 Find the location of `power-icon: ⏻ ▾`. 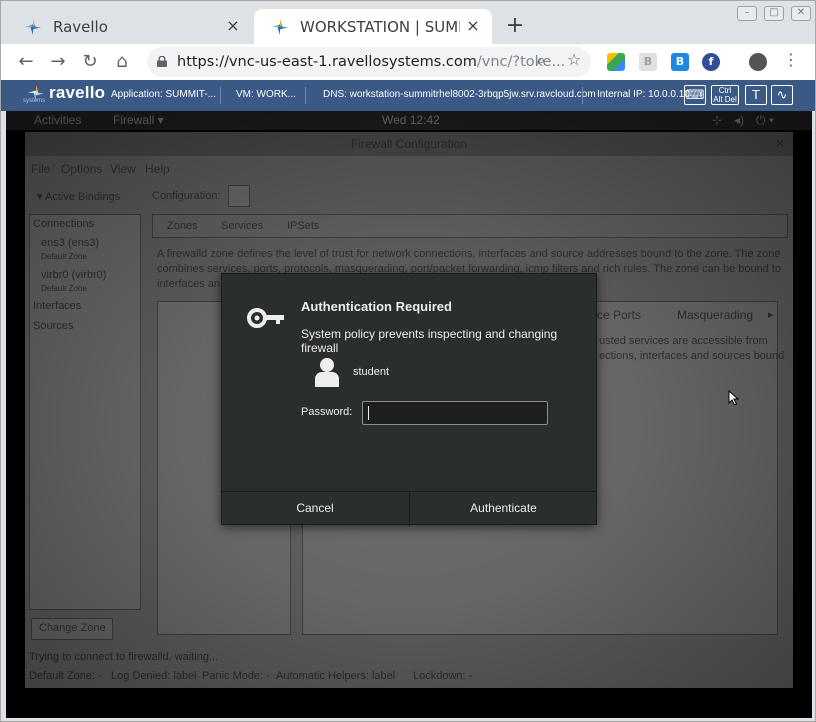

power-icon: ⏻ ▾ is located at coordinates (765, 120).